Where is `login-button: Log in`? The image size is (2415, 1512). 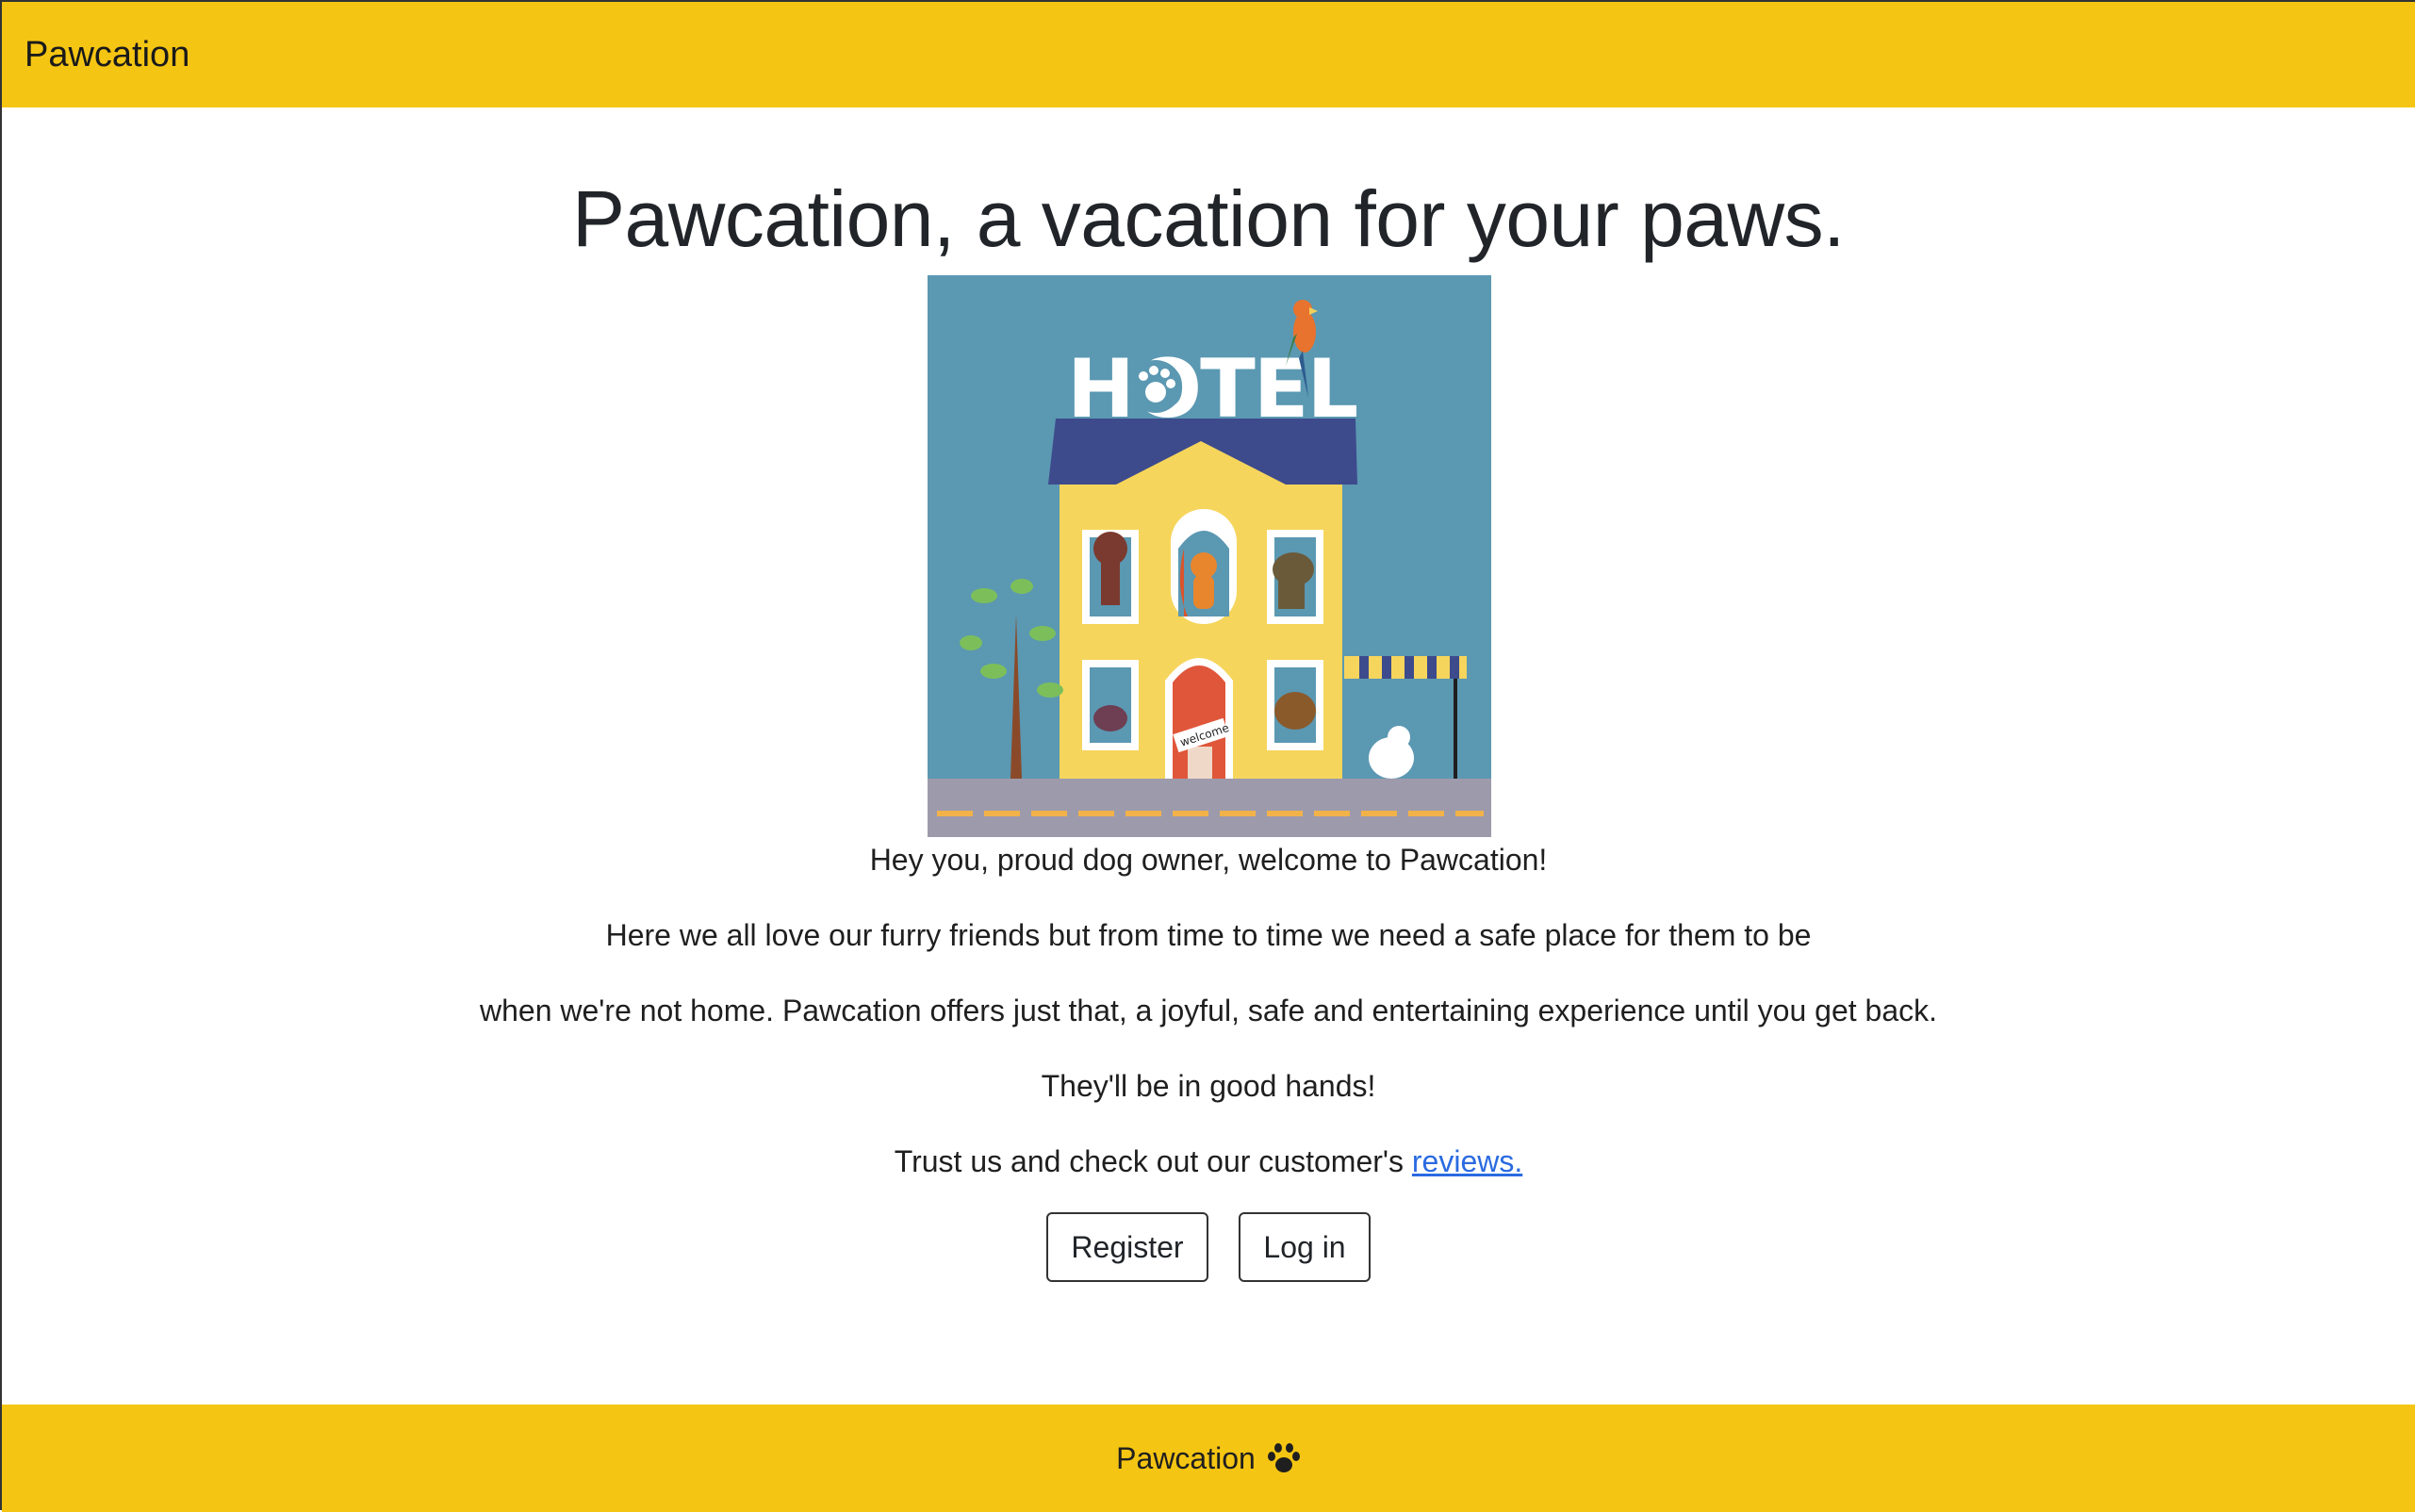 login-button: Log in is located at coordinates (1305, 1247).